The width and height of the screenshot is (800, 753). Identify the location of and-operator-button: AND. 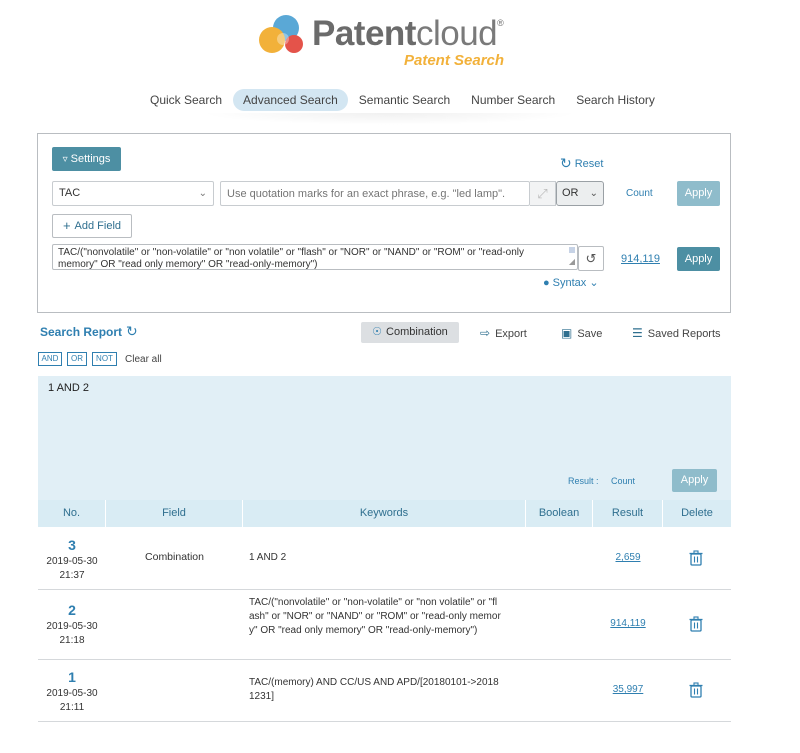
(50, 359).